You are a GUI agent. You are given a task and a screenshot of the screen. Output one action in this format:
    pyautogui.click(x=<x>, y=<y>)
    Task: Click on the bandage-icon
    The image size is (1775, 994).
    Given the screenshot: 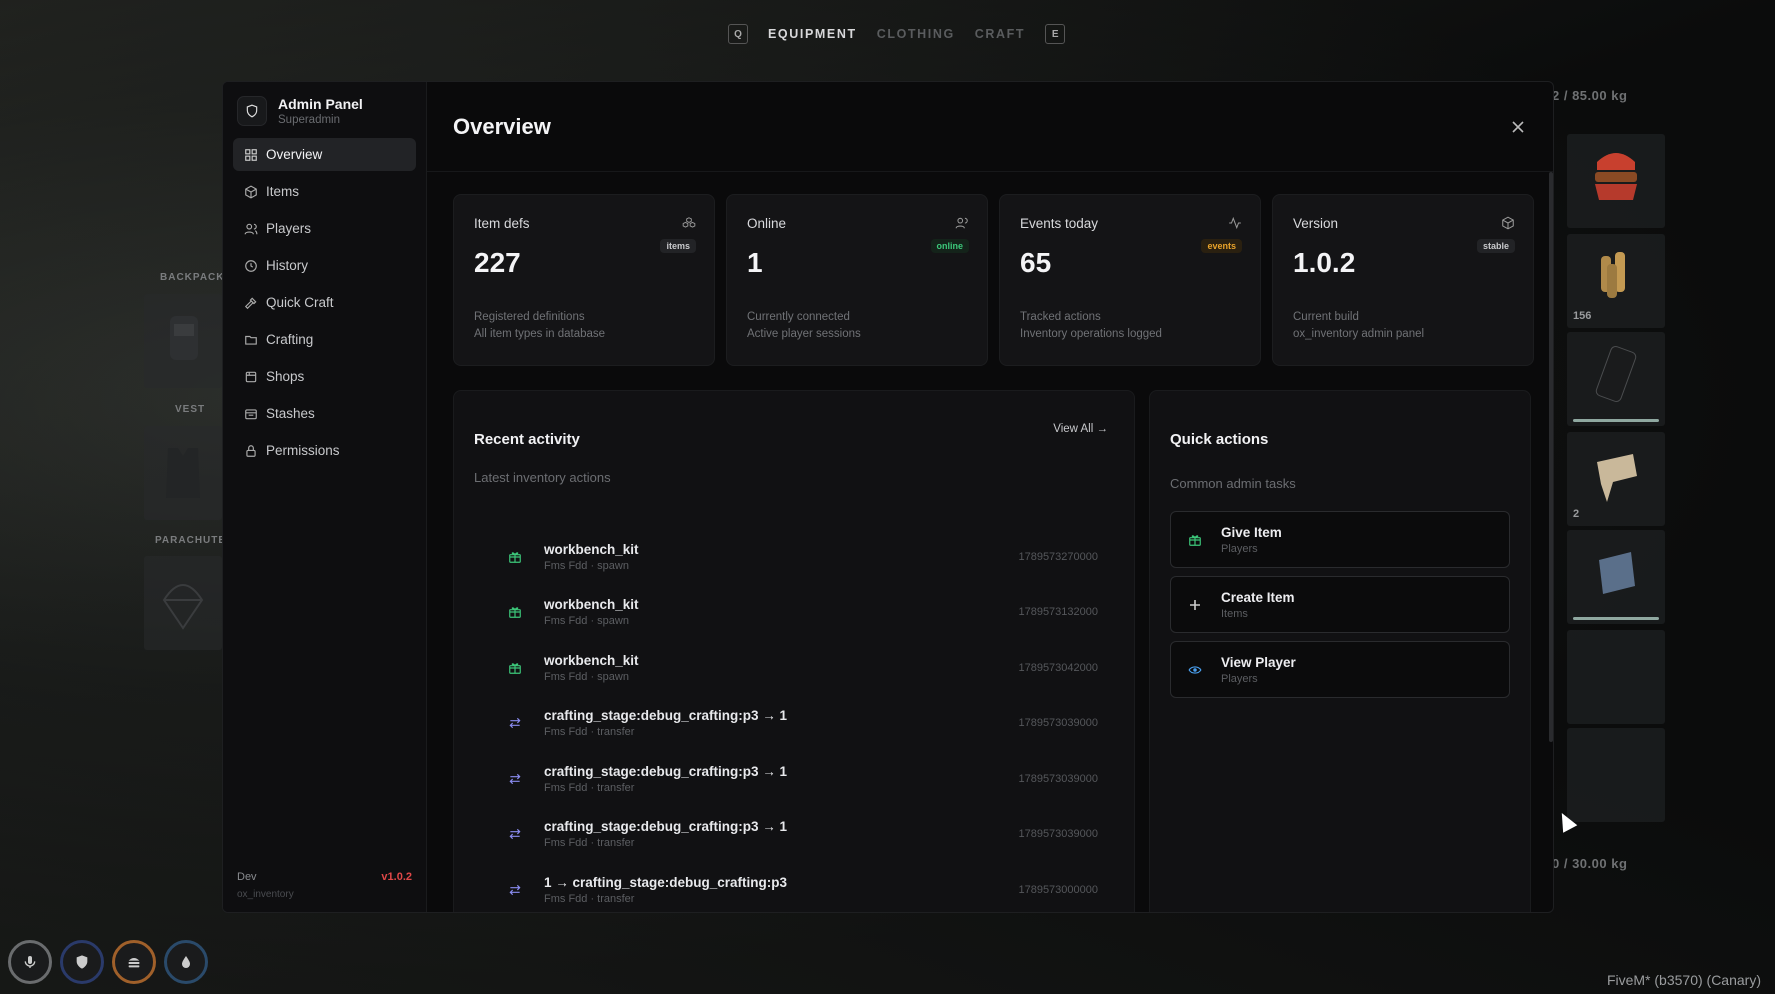 What is the action you would take?
    pyautogui.click(x=1617, y=478)
    